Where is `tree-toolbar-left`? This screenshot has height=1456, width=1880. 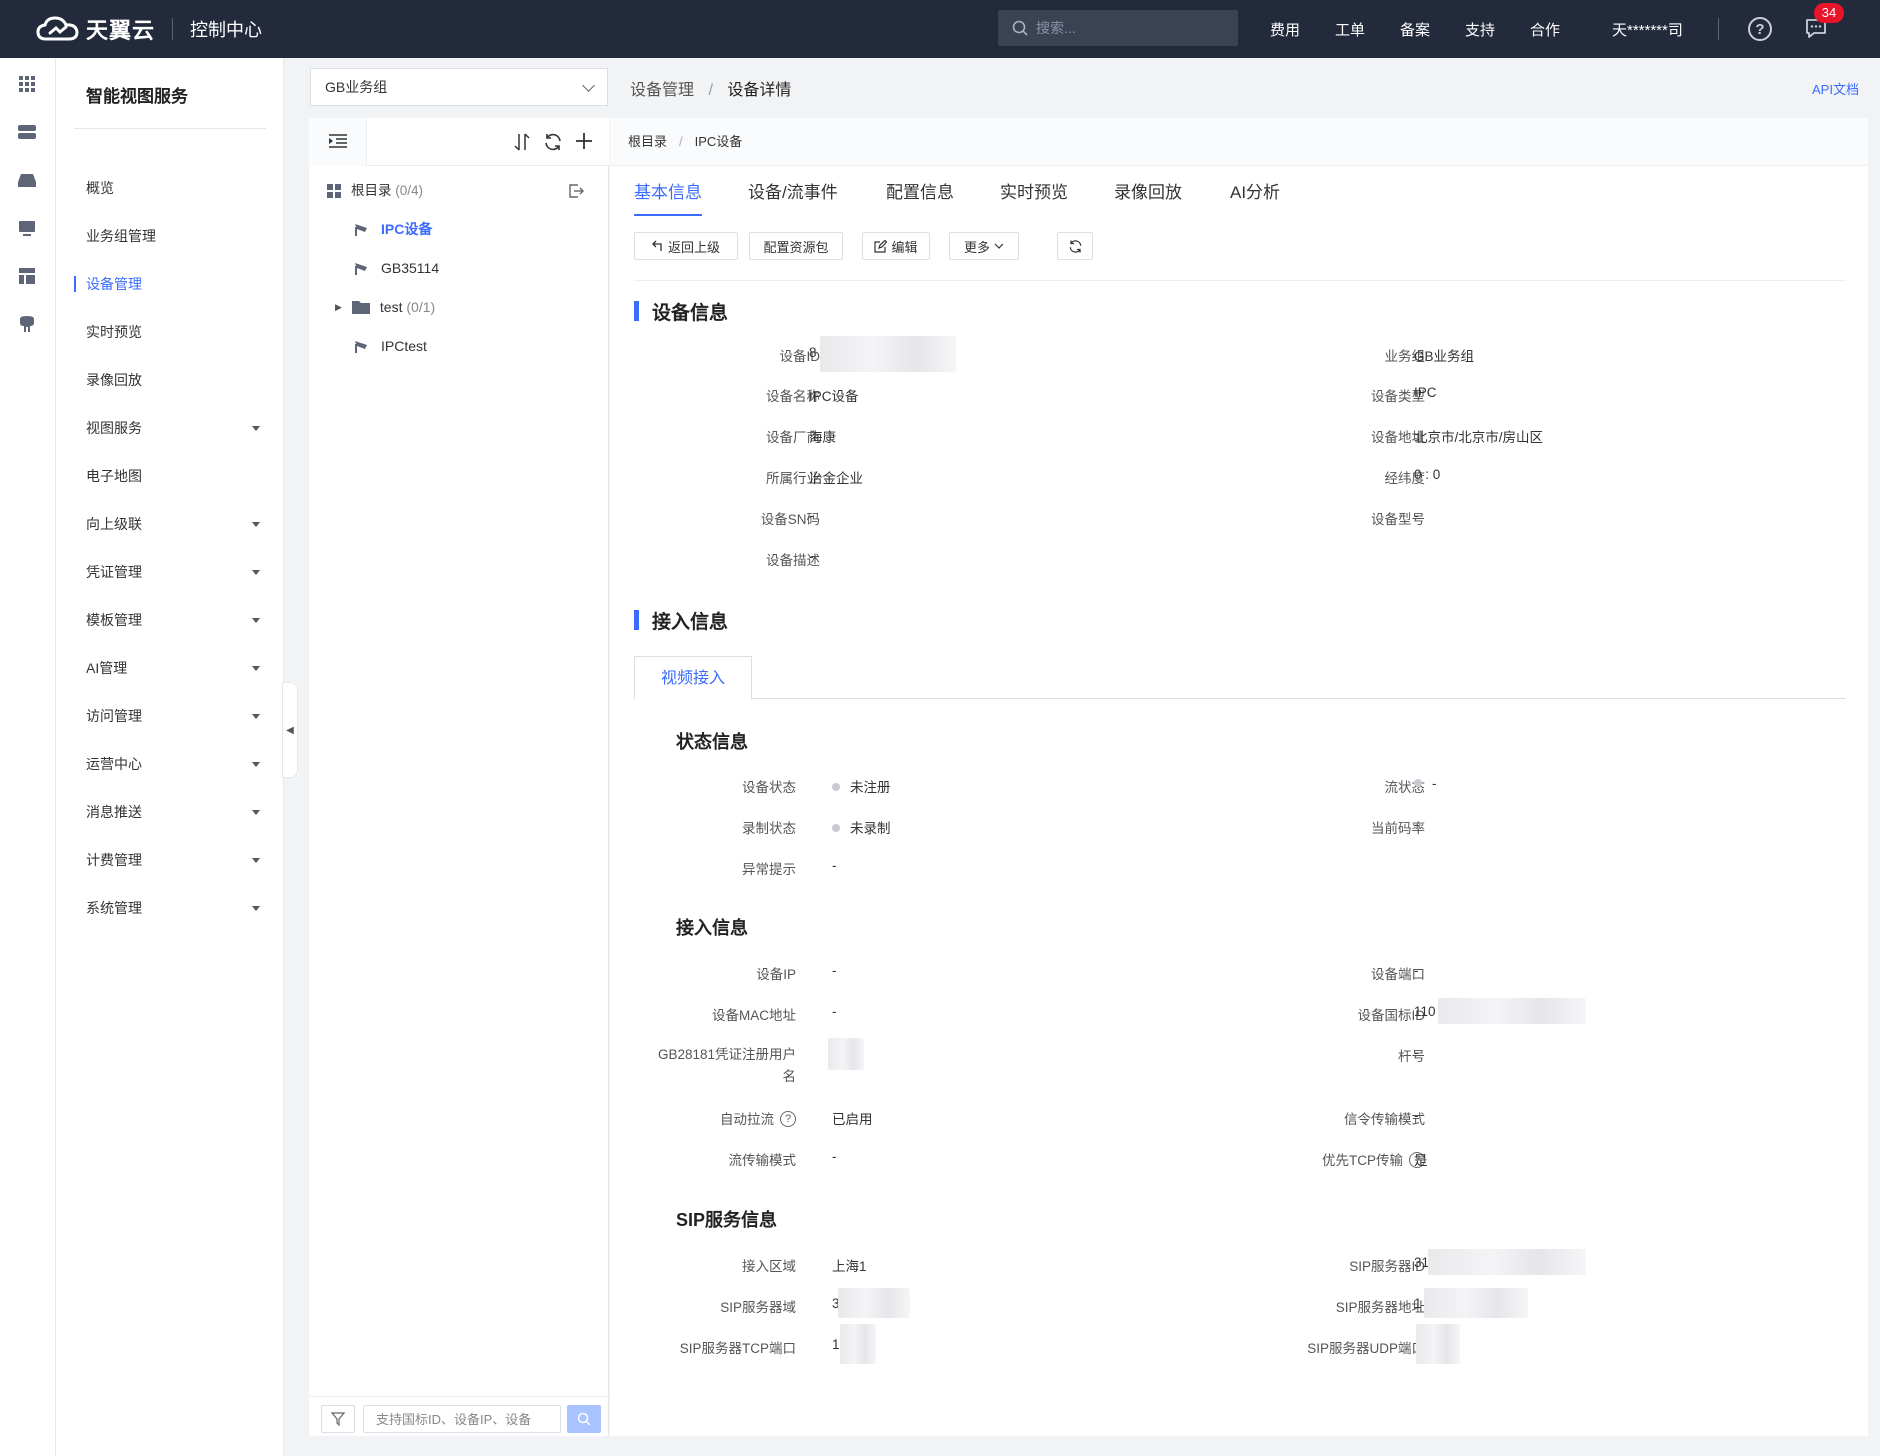 tree-toolbar-left is located at coordinates (338, 142).